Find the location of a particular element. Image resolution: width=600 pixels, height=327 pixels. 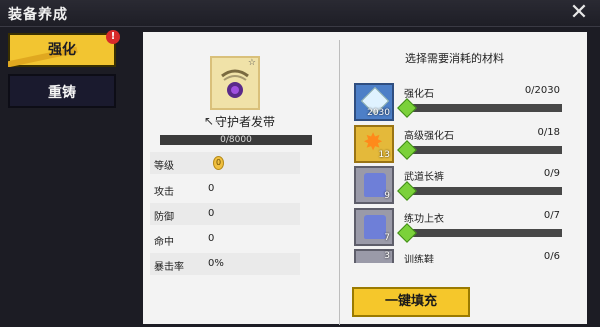

material-item: 9 武道长裤 0/9 is located at coordinates (459, 185).